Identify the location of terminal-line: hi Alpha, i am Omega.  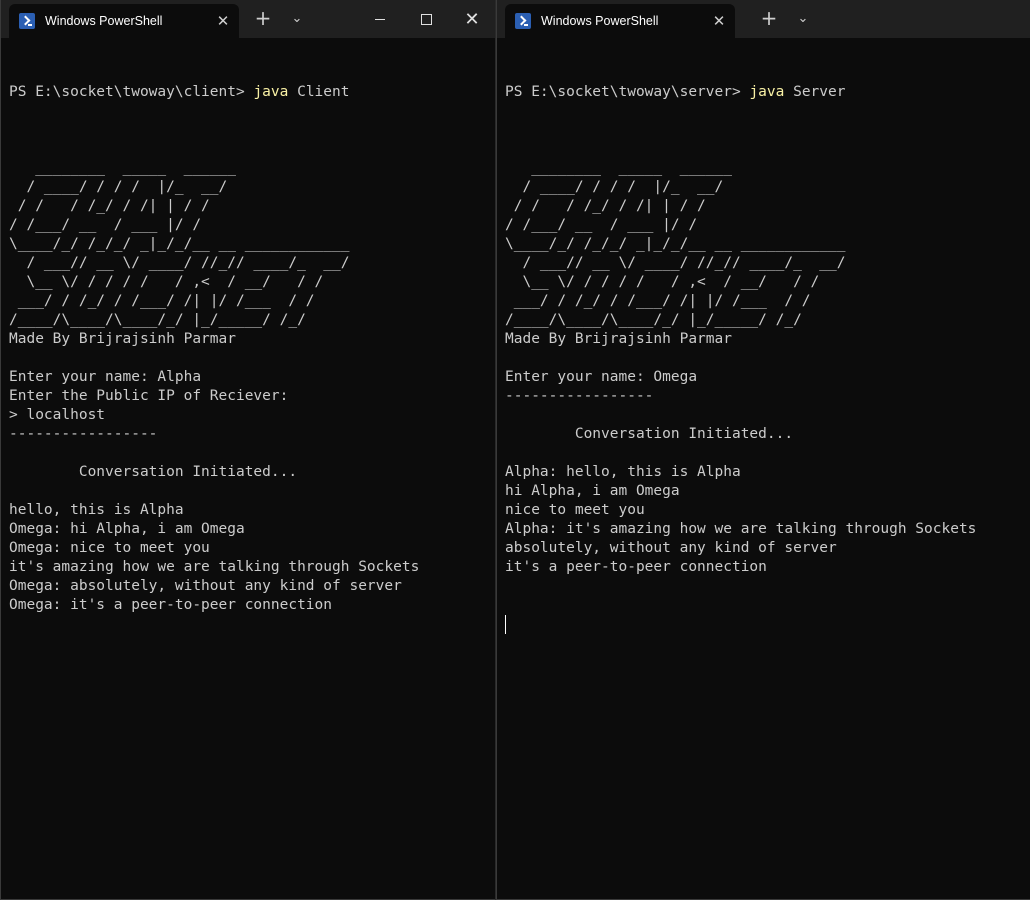
(592, 491).